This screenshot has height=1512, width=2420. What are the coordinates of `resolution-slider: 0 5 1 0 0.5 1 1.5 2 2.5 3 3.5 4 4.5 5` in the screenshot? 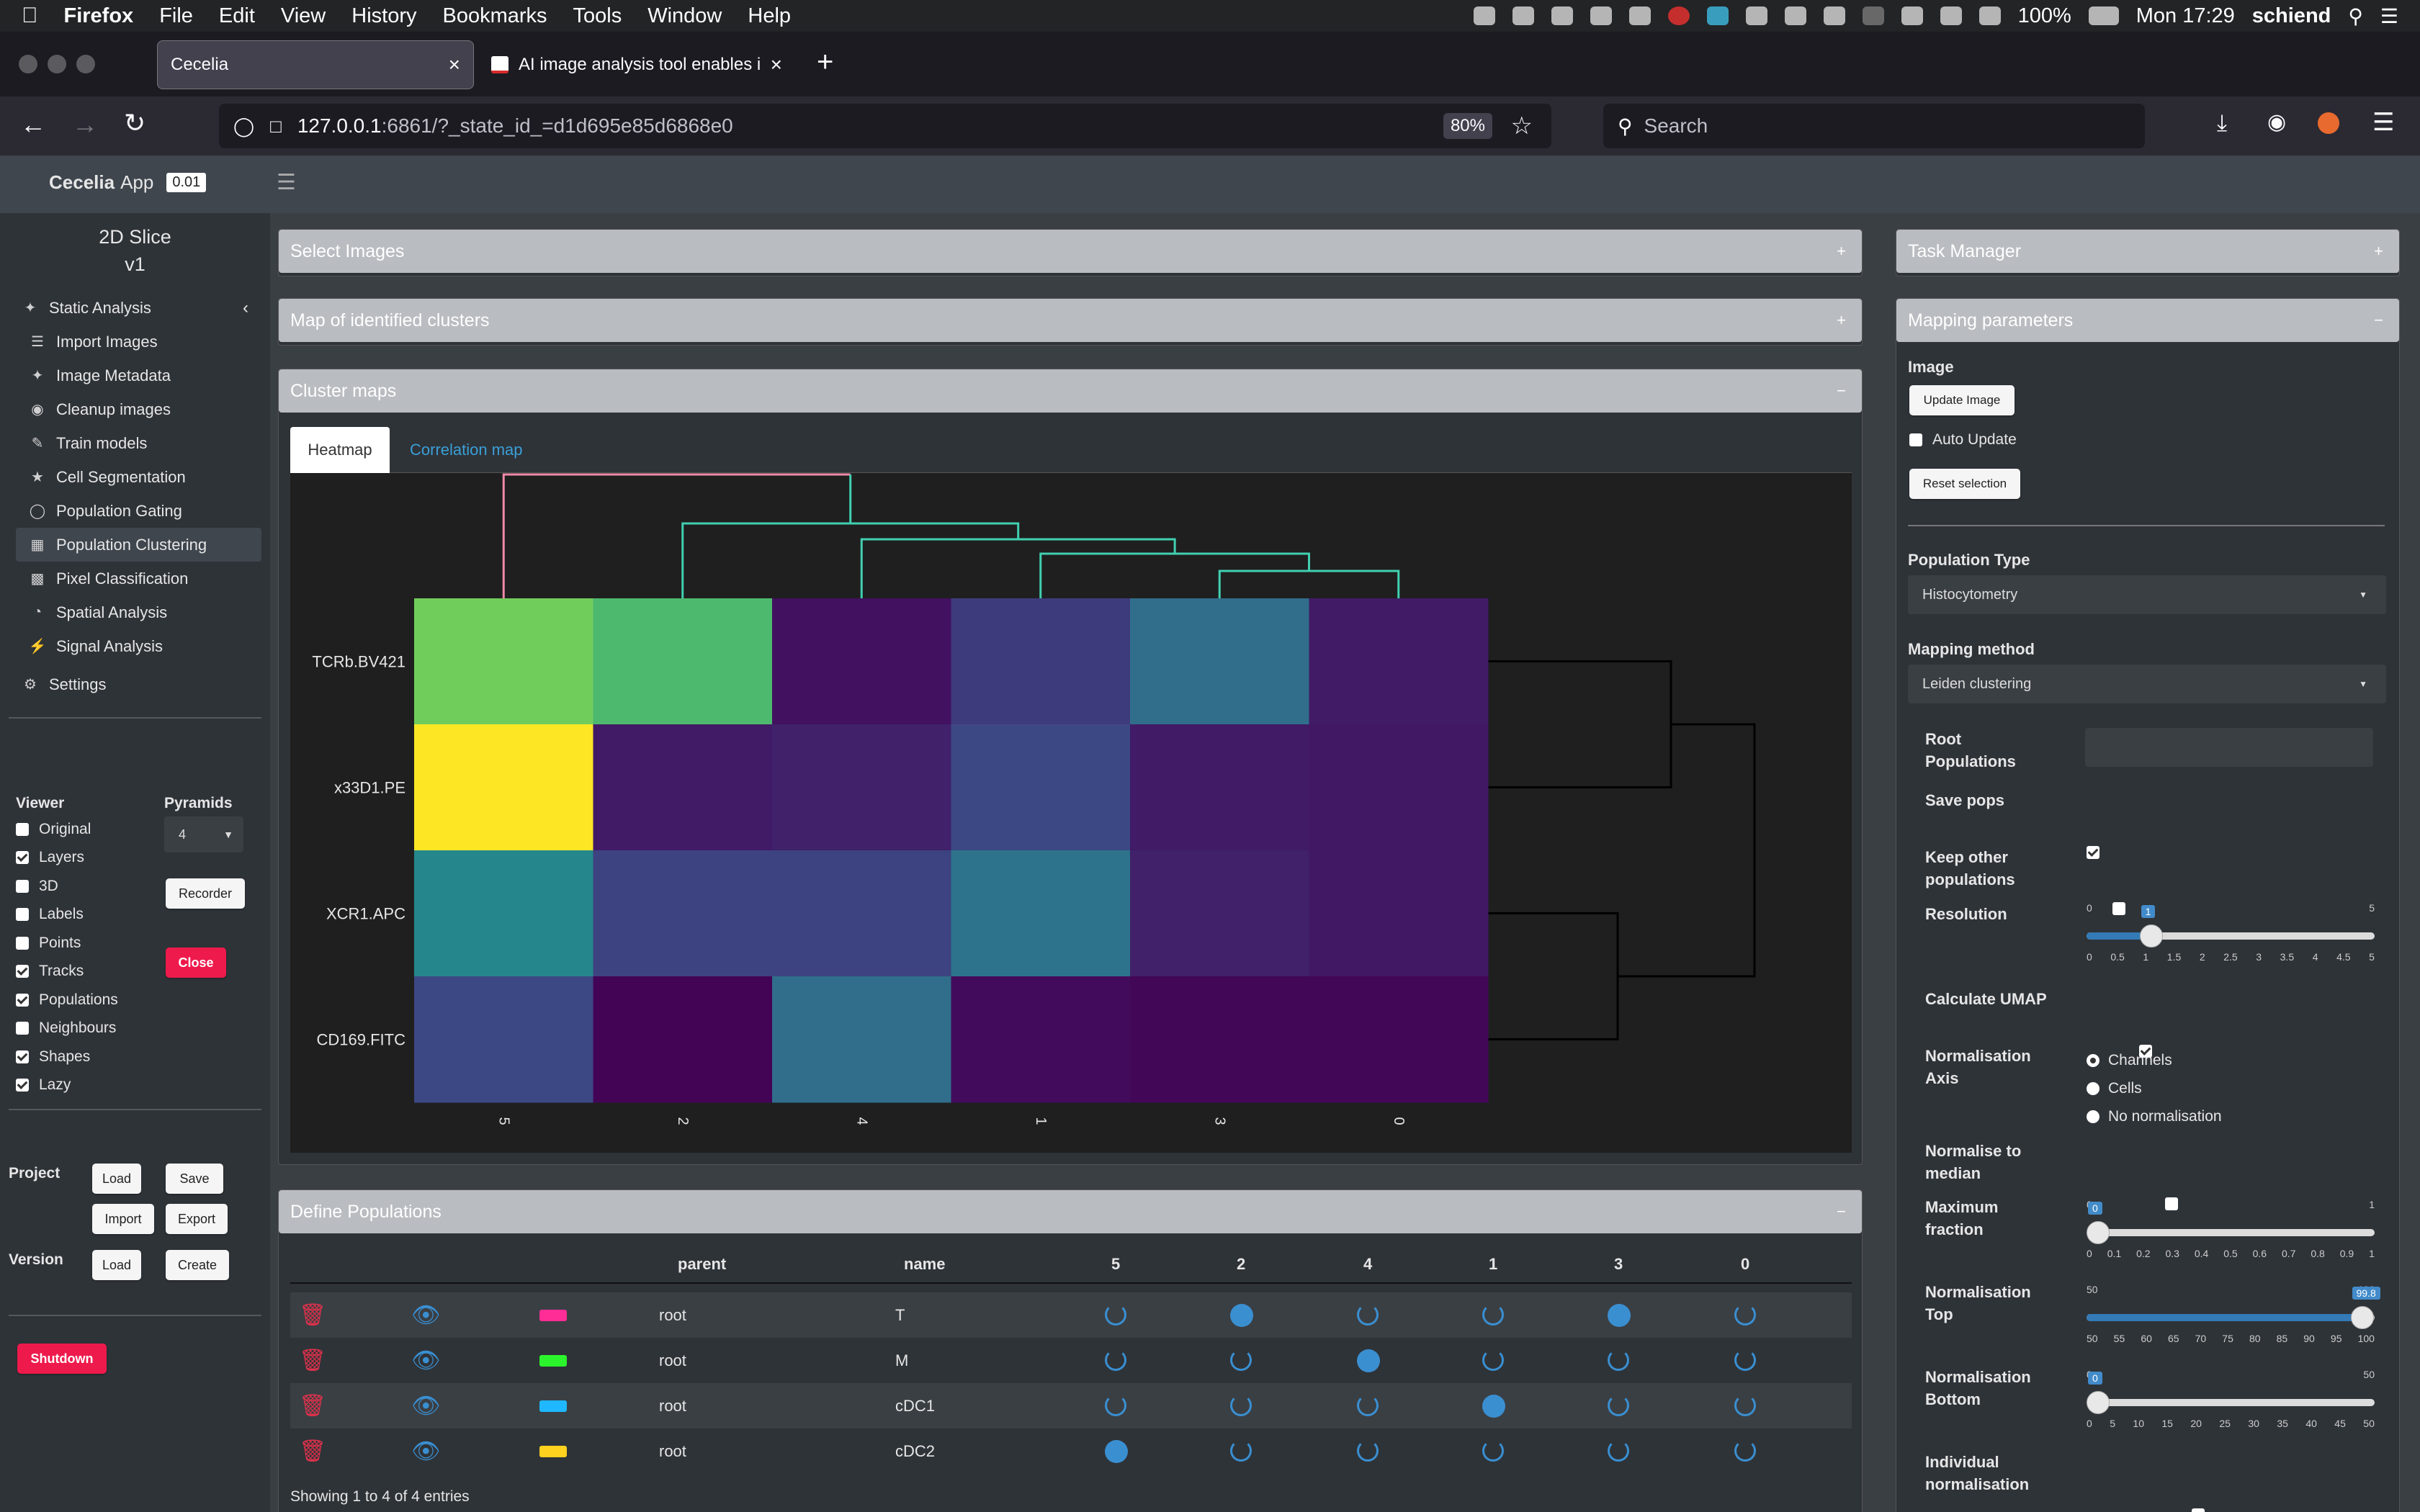 It's located at (2231, 932).